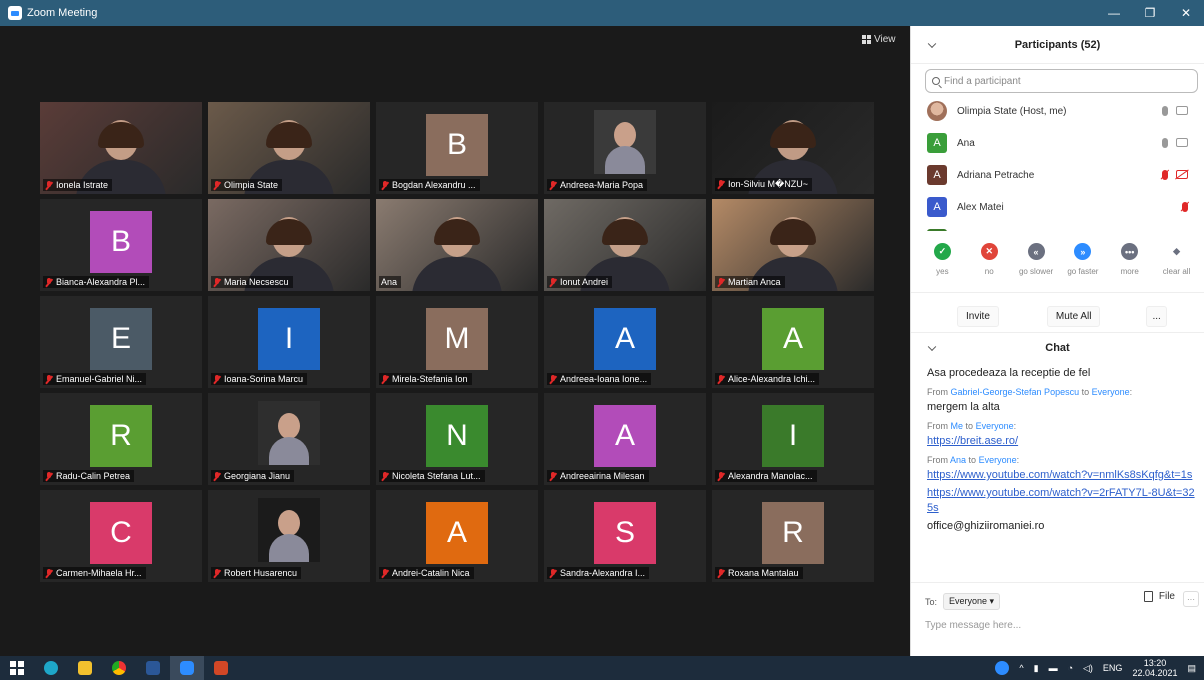  Describe the element at coordinates (972, 441) in the screenshot. I see `message-link: https://breit.ase.ro/` at that location.